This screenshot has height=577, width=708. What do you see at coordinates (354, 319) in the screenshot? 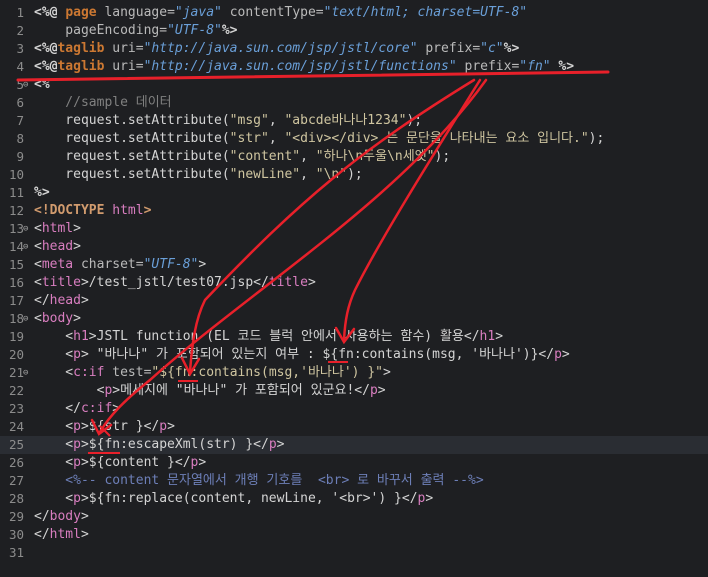
I see `code-line-18: 18 ⊖ <body>` at bounding box center [354, 319].